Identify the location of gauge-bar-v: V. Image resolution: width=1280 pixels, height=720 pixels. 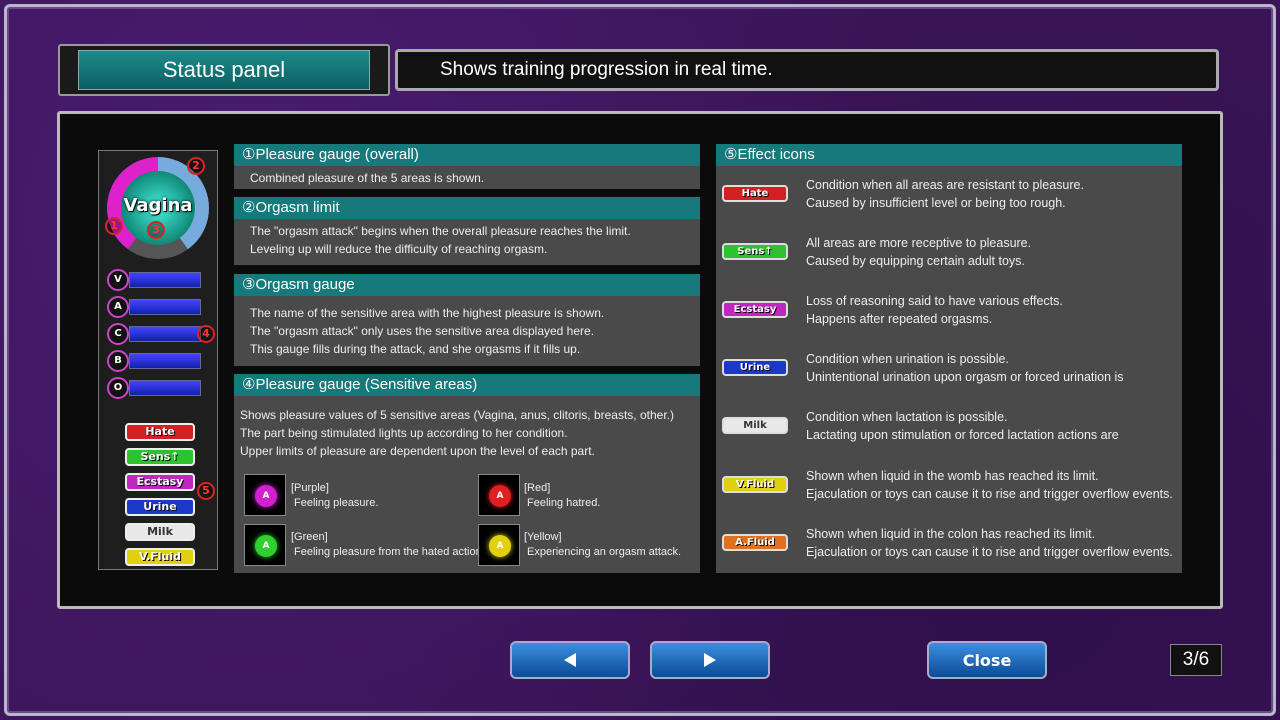
(155, 280).